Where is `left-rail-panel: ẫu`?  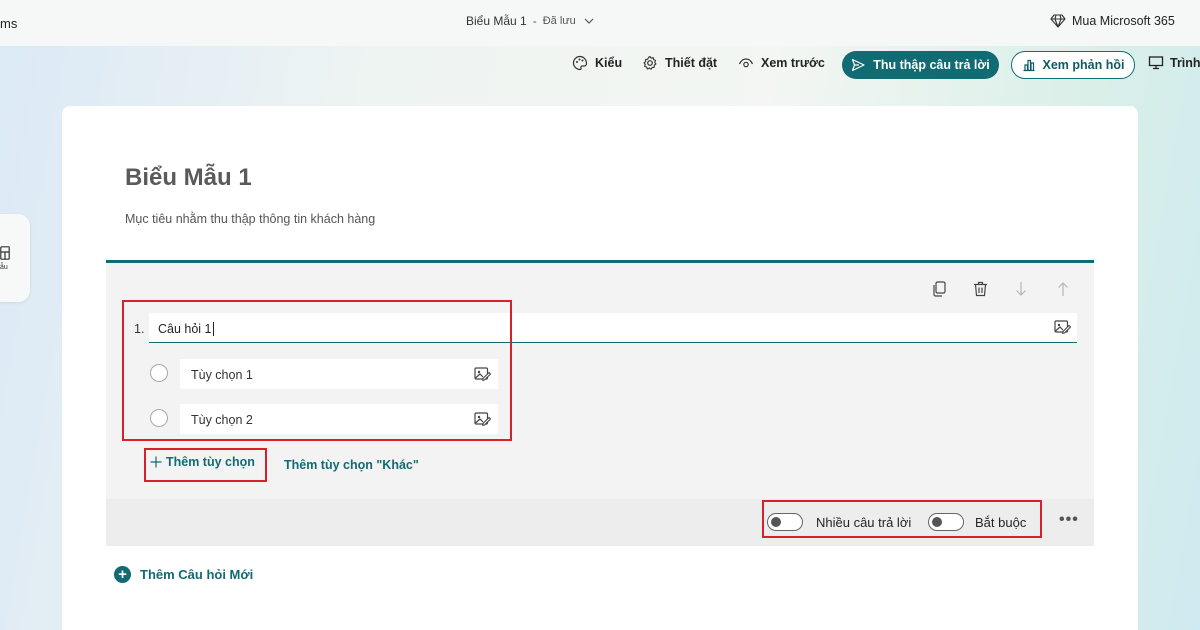 left-rail-panel: ẫu is located at coordinates (15, 258).